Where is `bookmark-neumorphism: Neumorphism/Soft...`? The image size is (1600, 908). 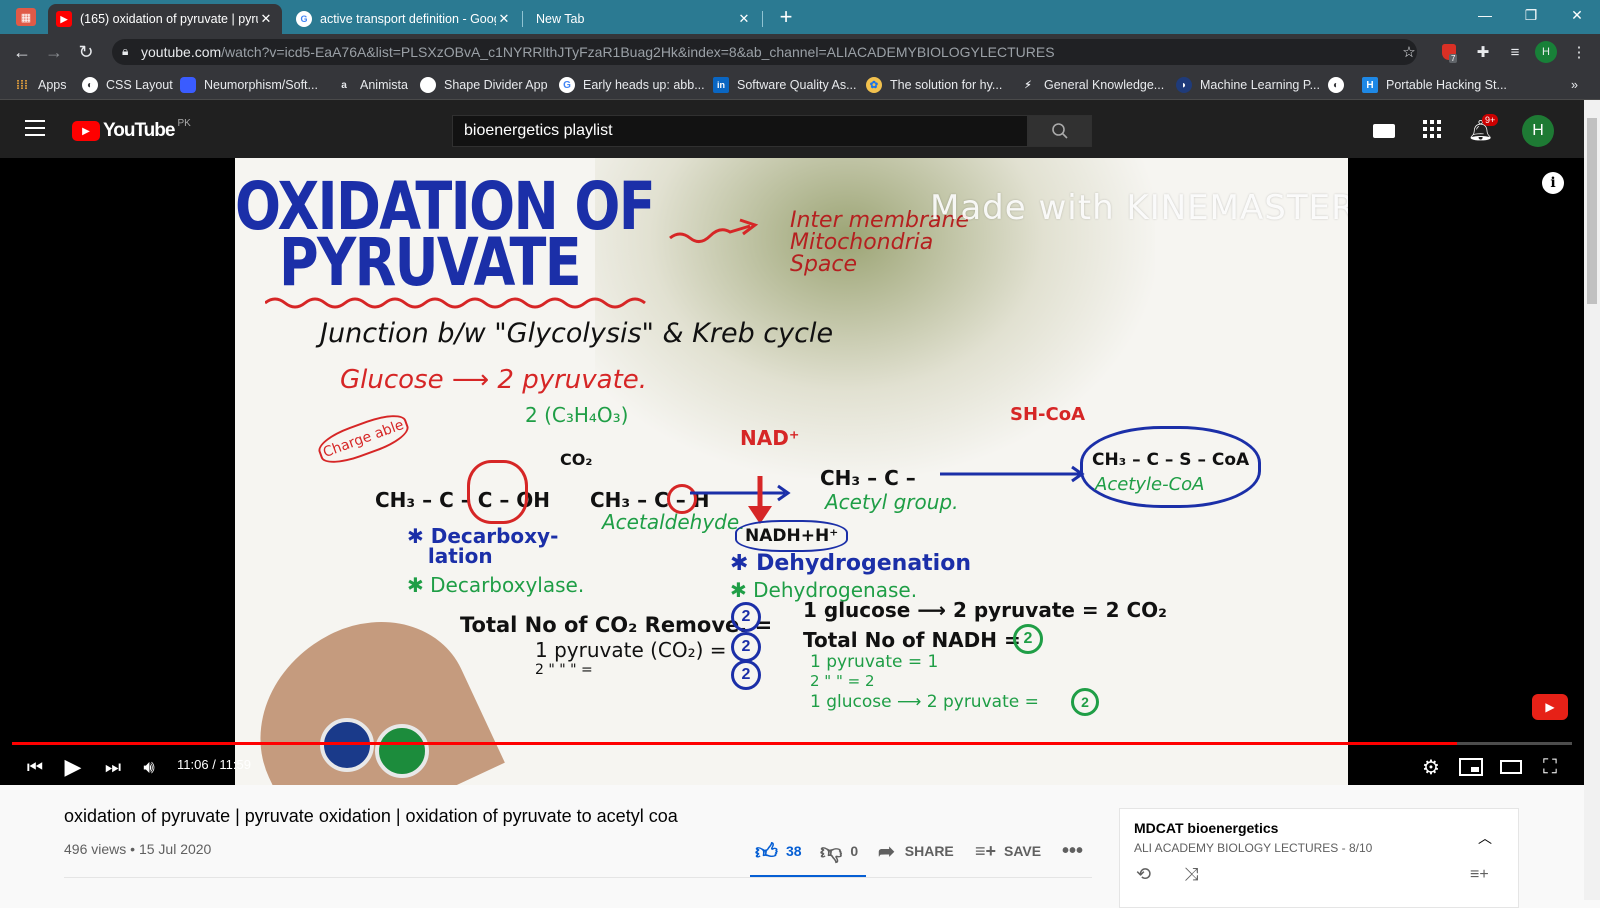
bookmark-neumorphism: Neumorphism/Soft... is located at coordinates (249, 85).